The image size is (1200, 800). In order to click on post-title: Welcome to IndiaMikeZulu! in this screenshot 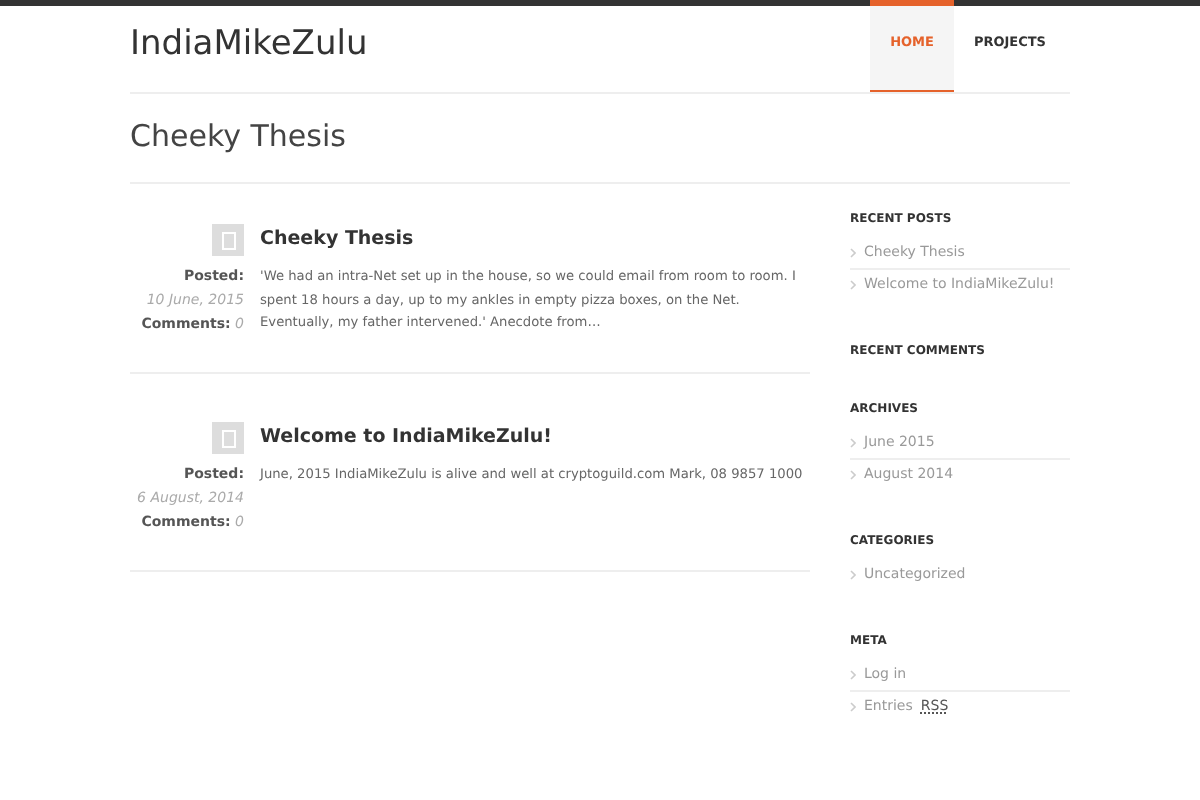, I will do `click(535, 437)`.